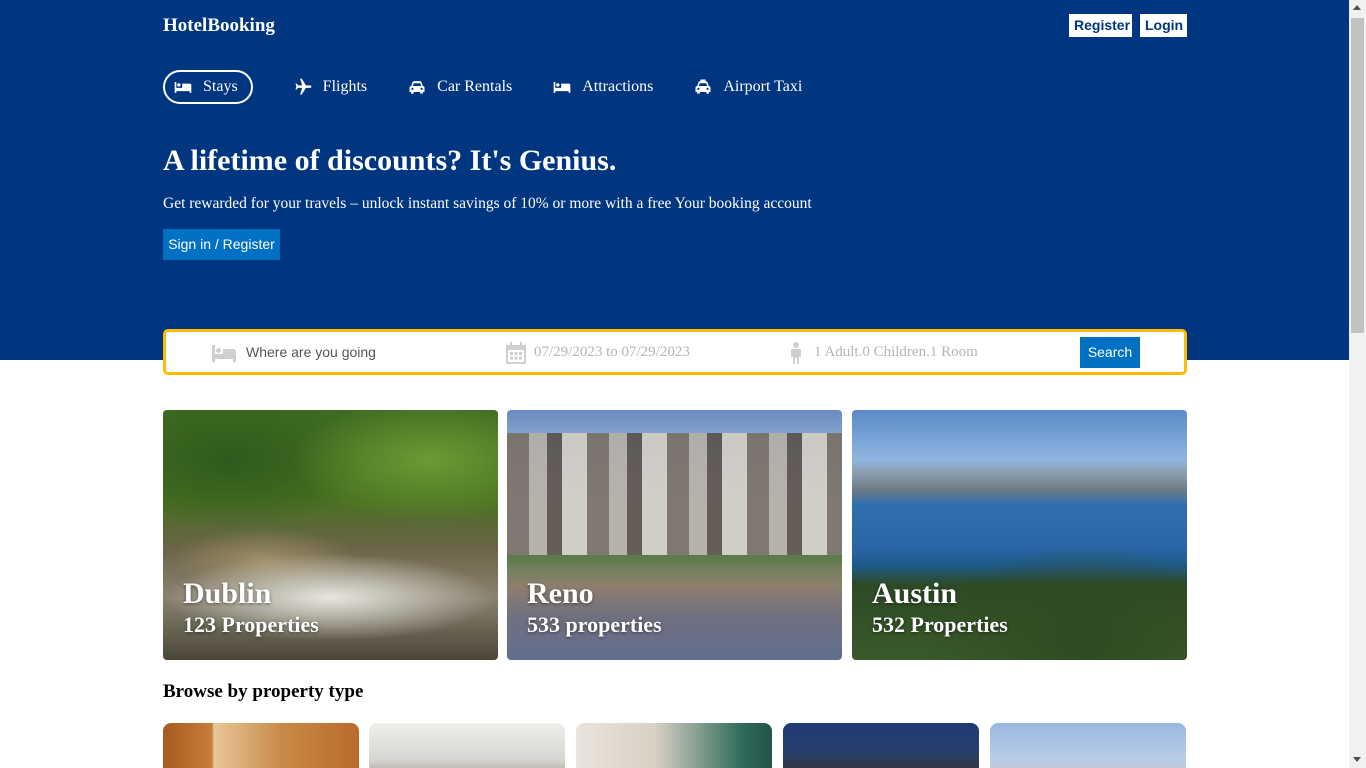 This screenshot has width=1366, height=768. What do you see at coordinates (220, 86) in the screenshot?
I see `nav-item-label: Stays` at bounding box center [220, 86].